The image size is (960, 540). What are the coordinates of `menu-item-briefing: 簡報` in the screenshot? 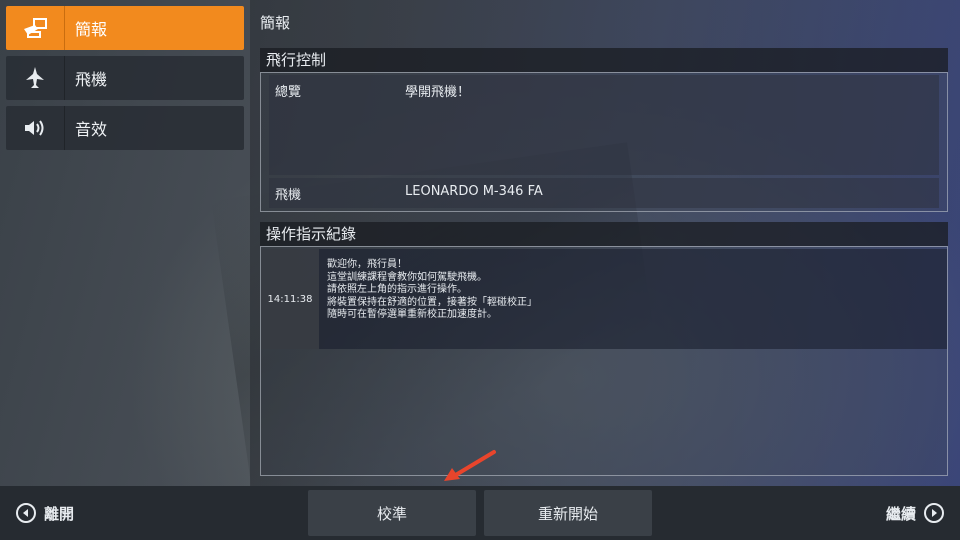 It's located at (125, 28).